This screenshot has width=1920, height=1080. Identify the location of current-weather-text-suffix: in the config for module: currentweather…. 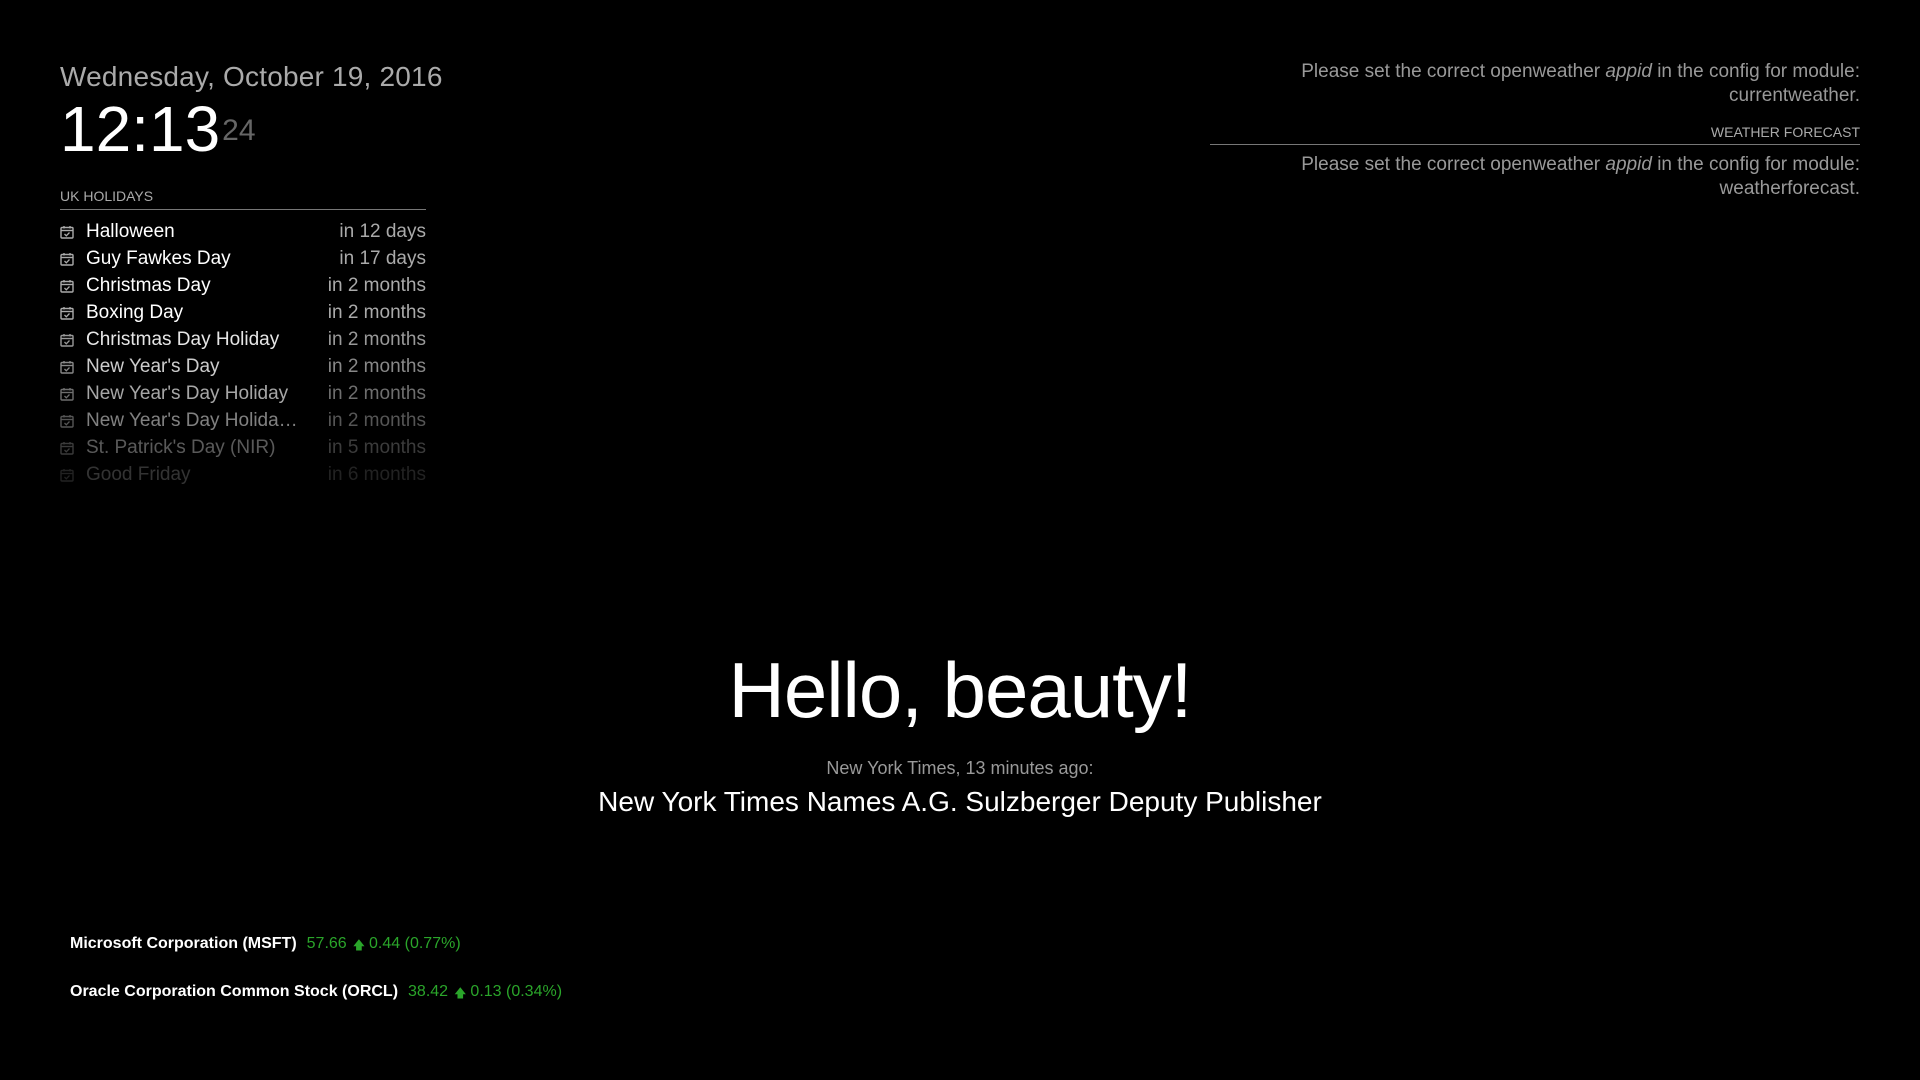
(1755, 83).